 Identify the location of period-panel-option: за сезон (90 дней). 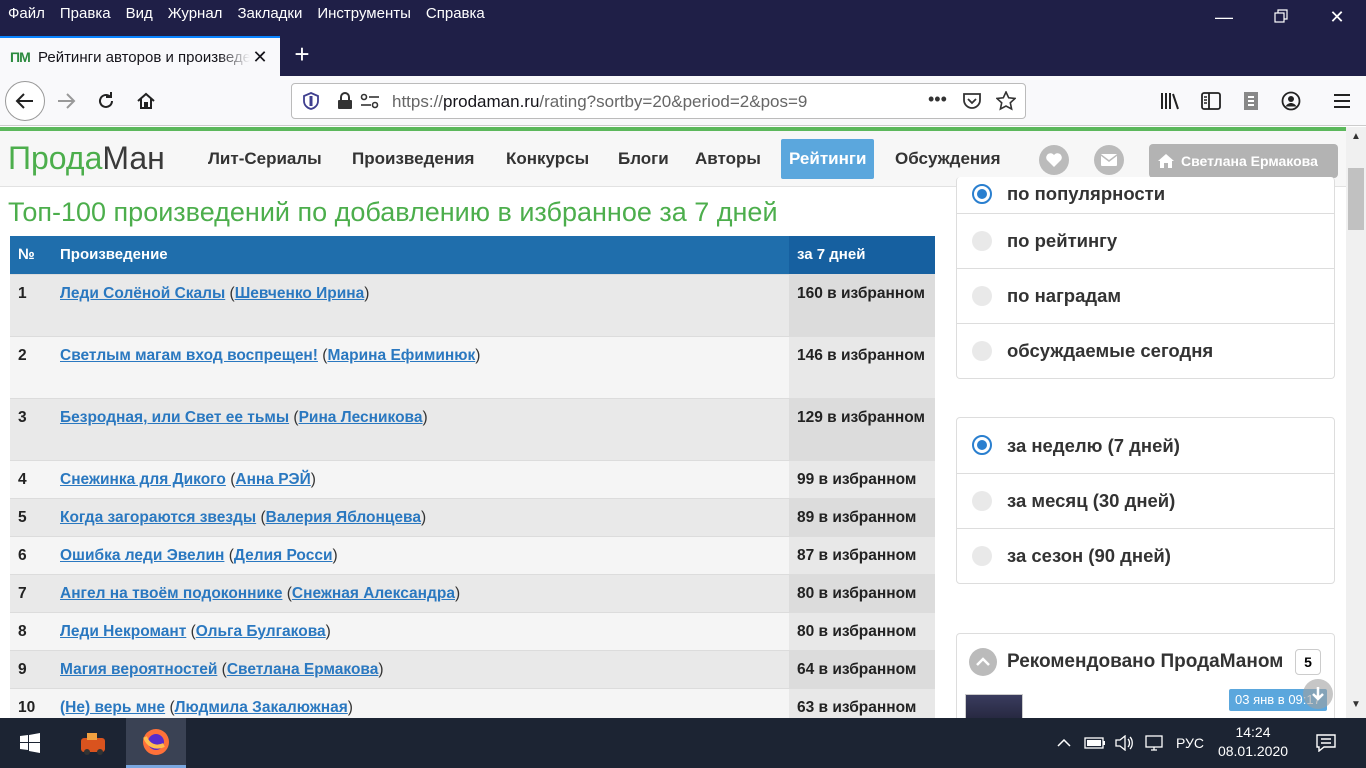
(1145, 555).